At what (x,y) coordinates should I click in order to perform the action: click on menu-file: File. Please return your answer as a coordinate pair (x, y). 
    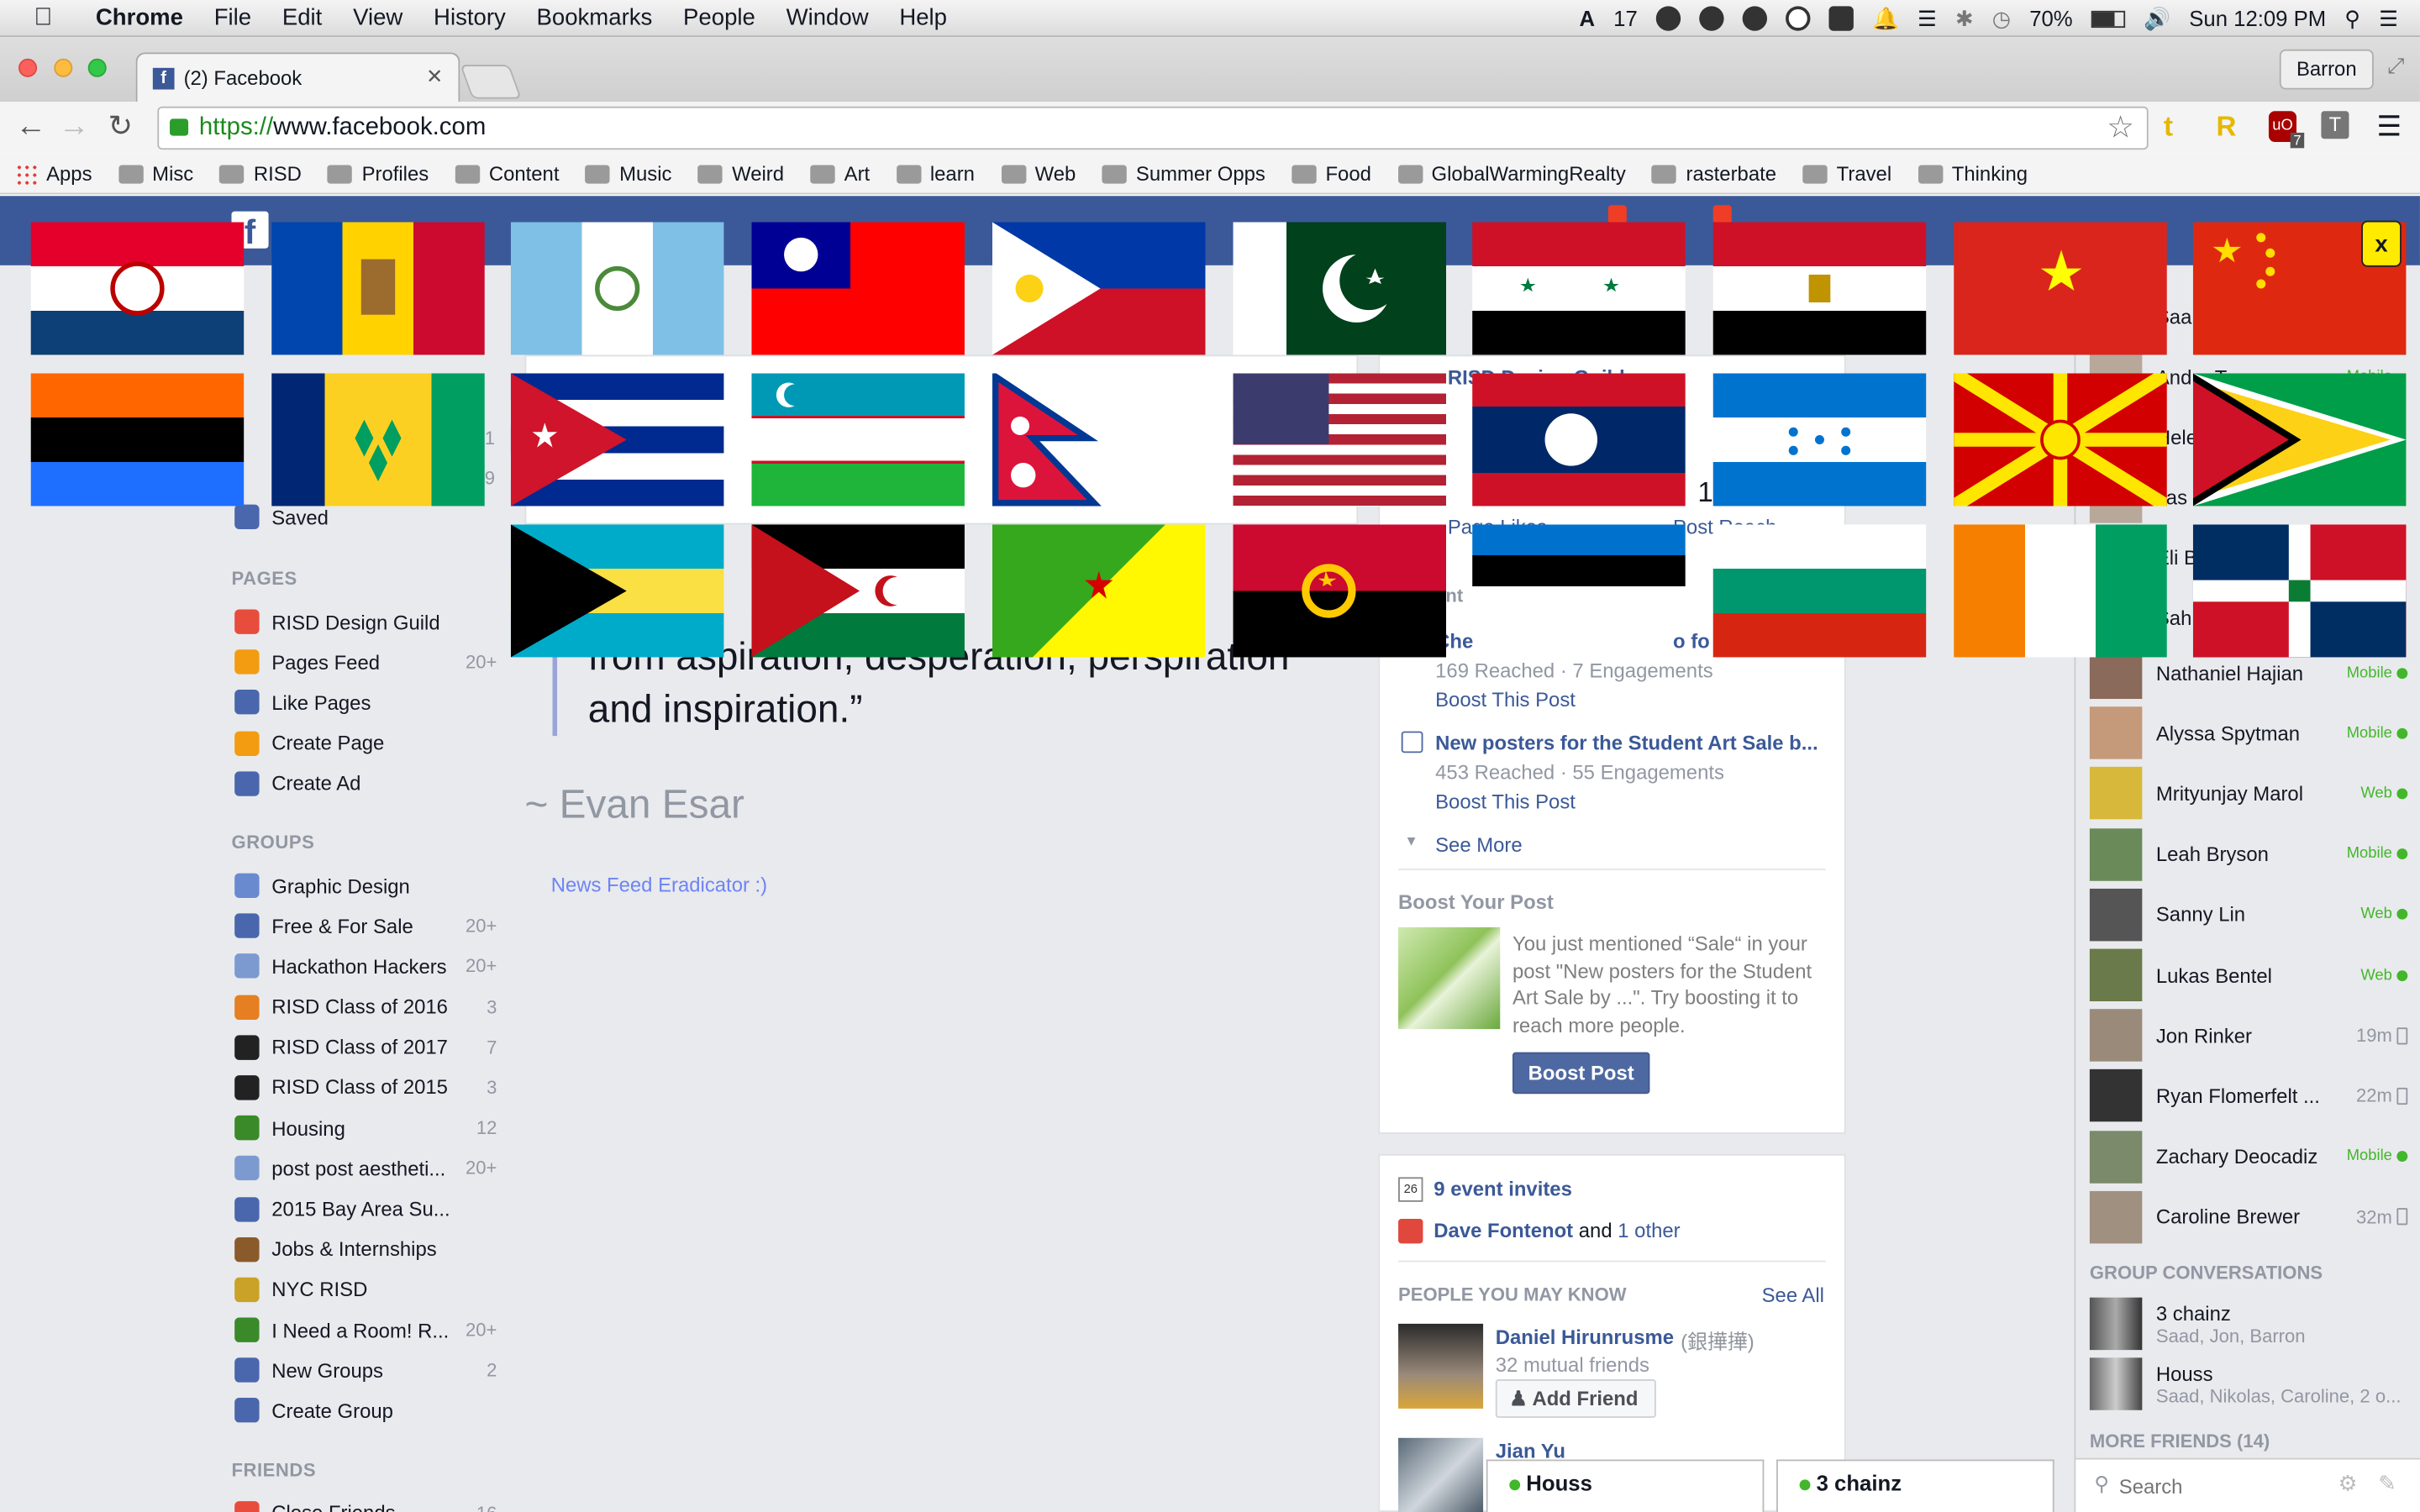
    Looking at the image, I should click on (233, 18).